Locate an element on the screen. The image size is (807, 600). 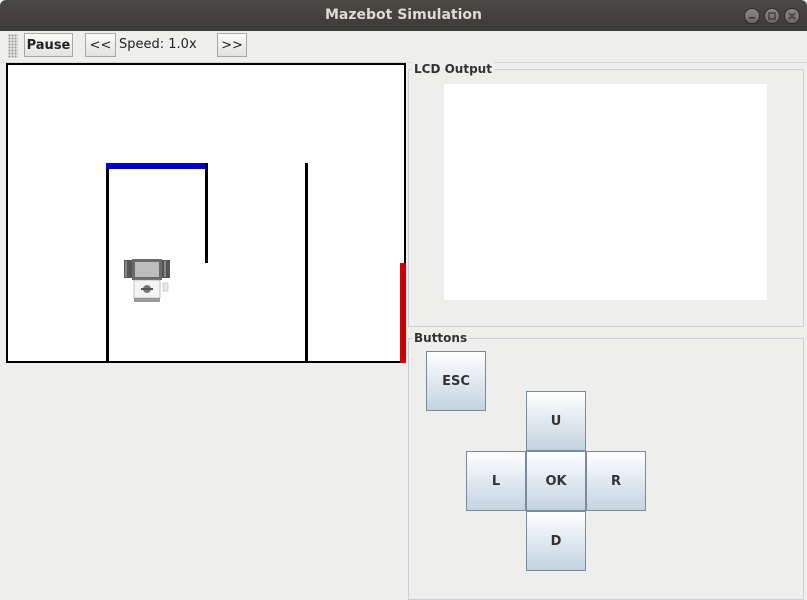
window-title: Mazebot Simulation is located at coordinates (403, 15).